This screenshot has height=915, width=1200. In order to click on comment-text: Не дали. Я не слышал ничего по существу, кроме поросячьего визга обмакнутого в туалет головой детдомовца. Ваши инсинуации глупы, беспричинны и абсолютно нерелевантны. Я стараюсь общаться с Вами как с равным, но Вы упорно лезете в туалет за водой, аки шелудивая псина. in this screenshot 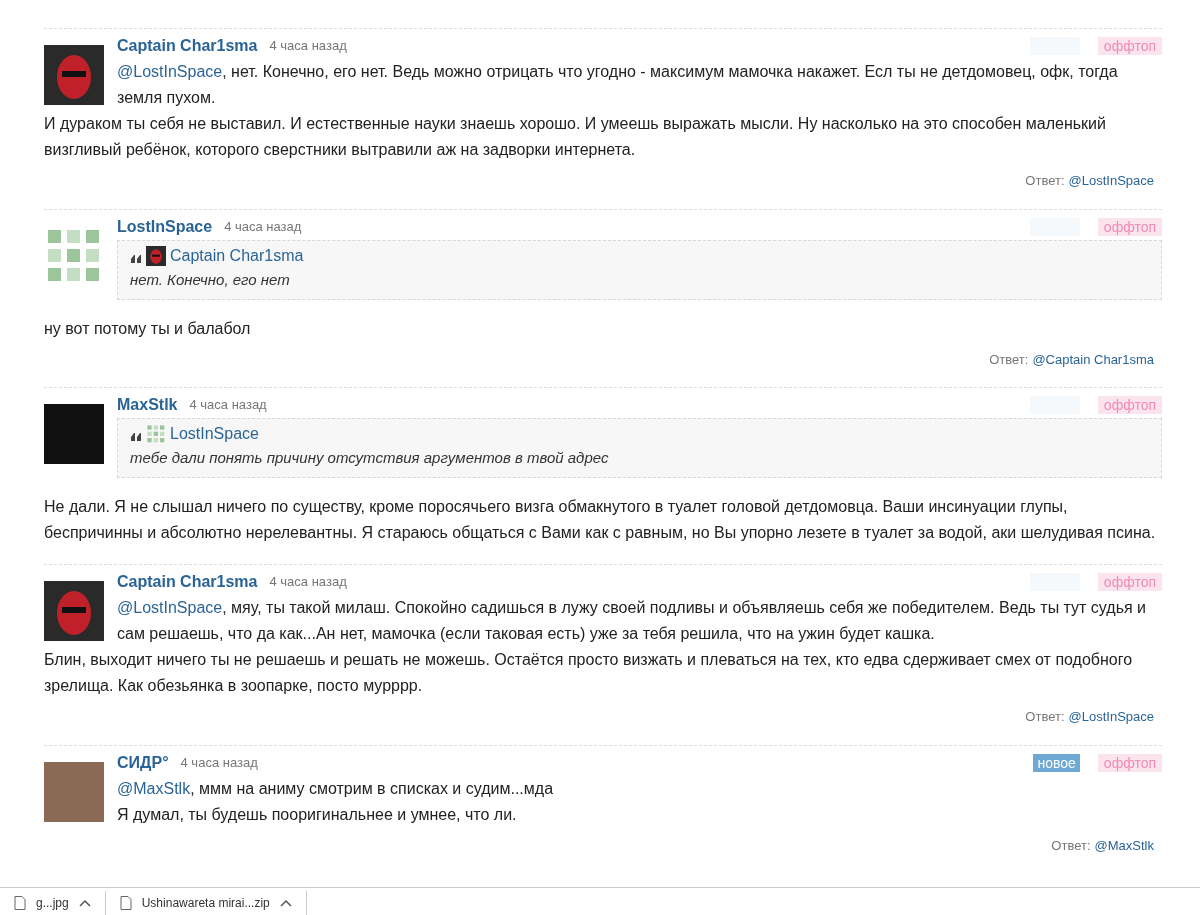, I will do `click(600, 520)`.